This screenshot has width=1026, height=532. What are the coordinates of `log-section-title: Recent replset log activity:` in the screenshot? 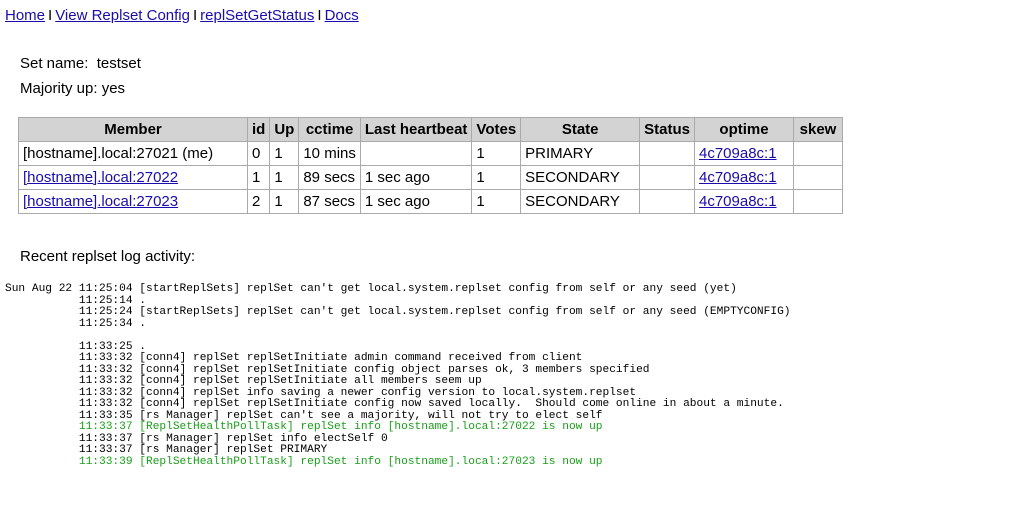 It's located at (108, 256).